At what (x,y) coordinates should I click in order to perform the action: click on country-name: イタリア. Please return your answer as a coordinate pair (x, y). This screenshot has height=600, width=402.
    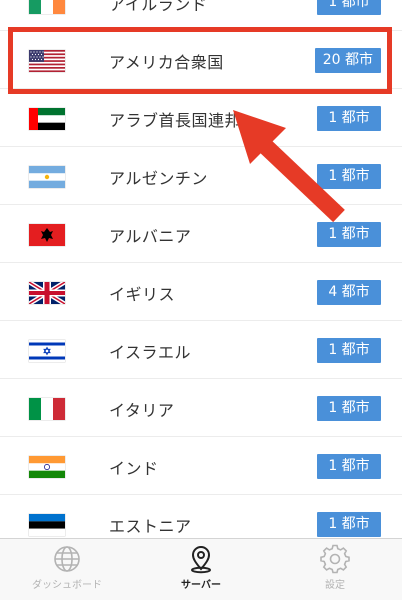
    Looking at the image, I should click on (142, 410).